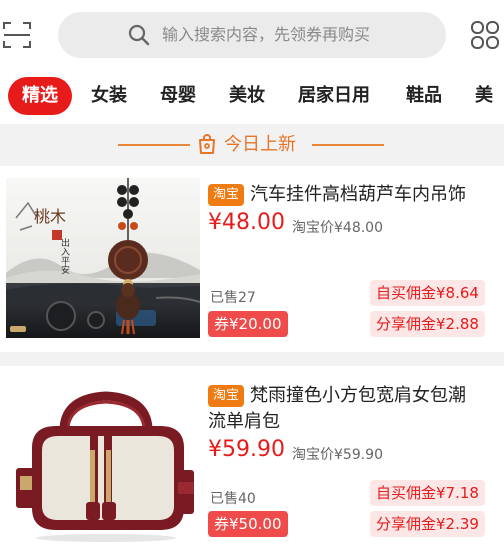 This screenshot has width=504, height=558. What do you see at coordinates (154, 145) in the screenshot?
I see `banner-divider-left` at bounding box center [154, 145].